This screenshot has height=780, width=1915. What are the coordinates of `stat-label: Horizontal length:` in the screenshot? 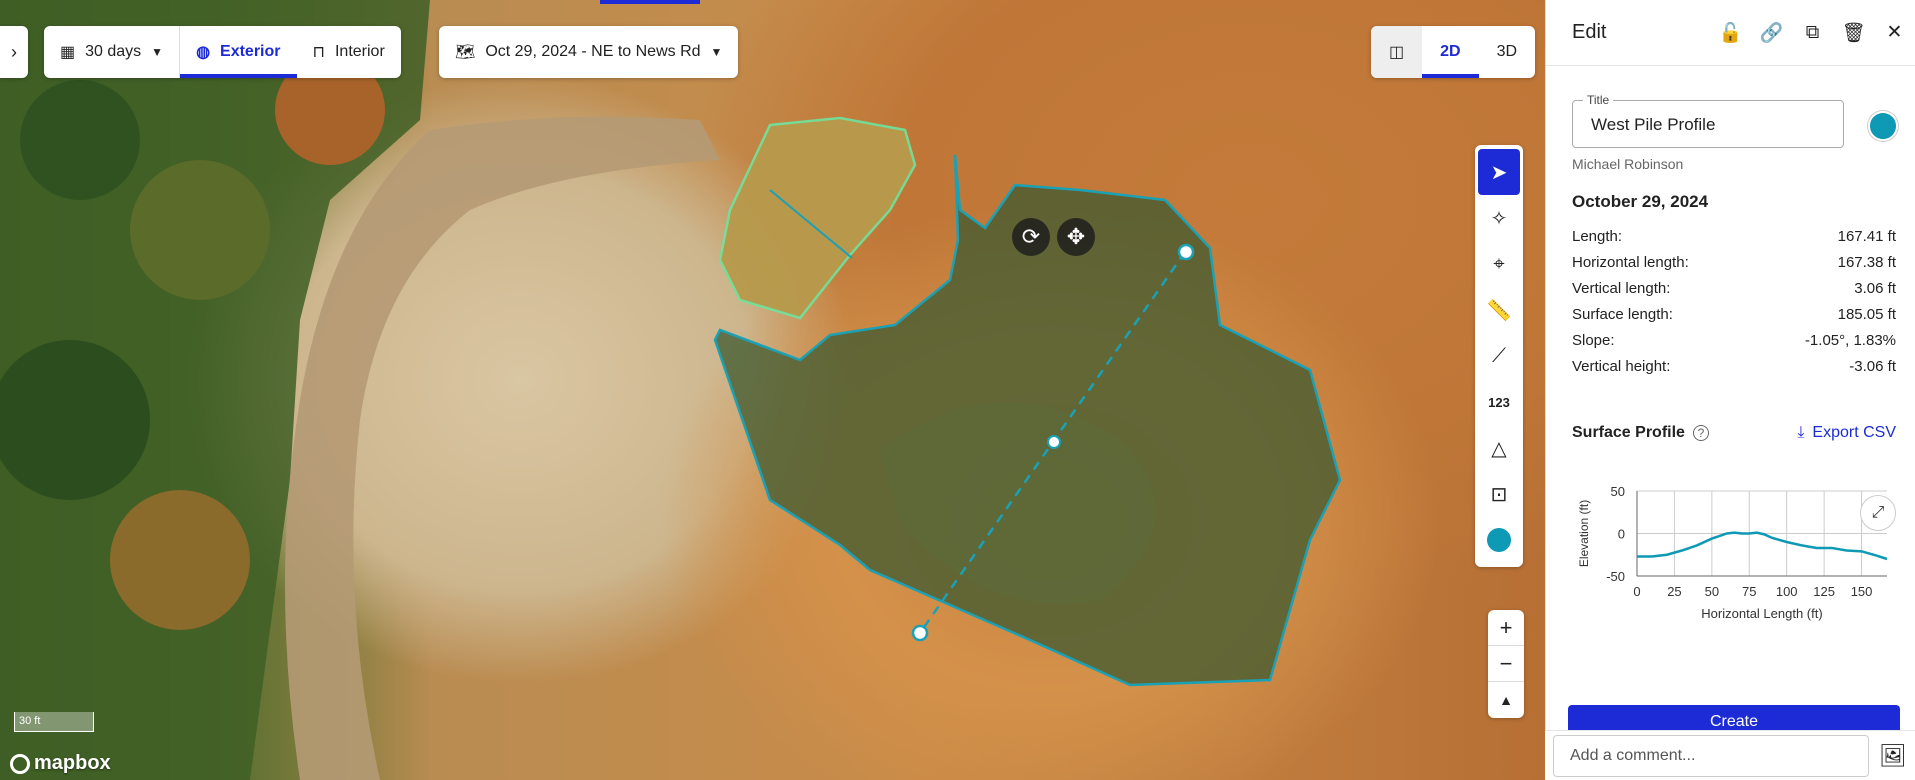 It's located at (1630, 262).